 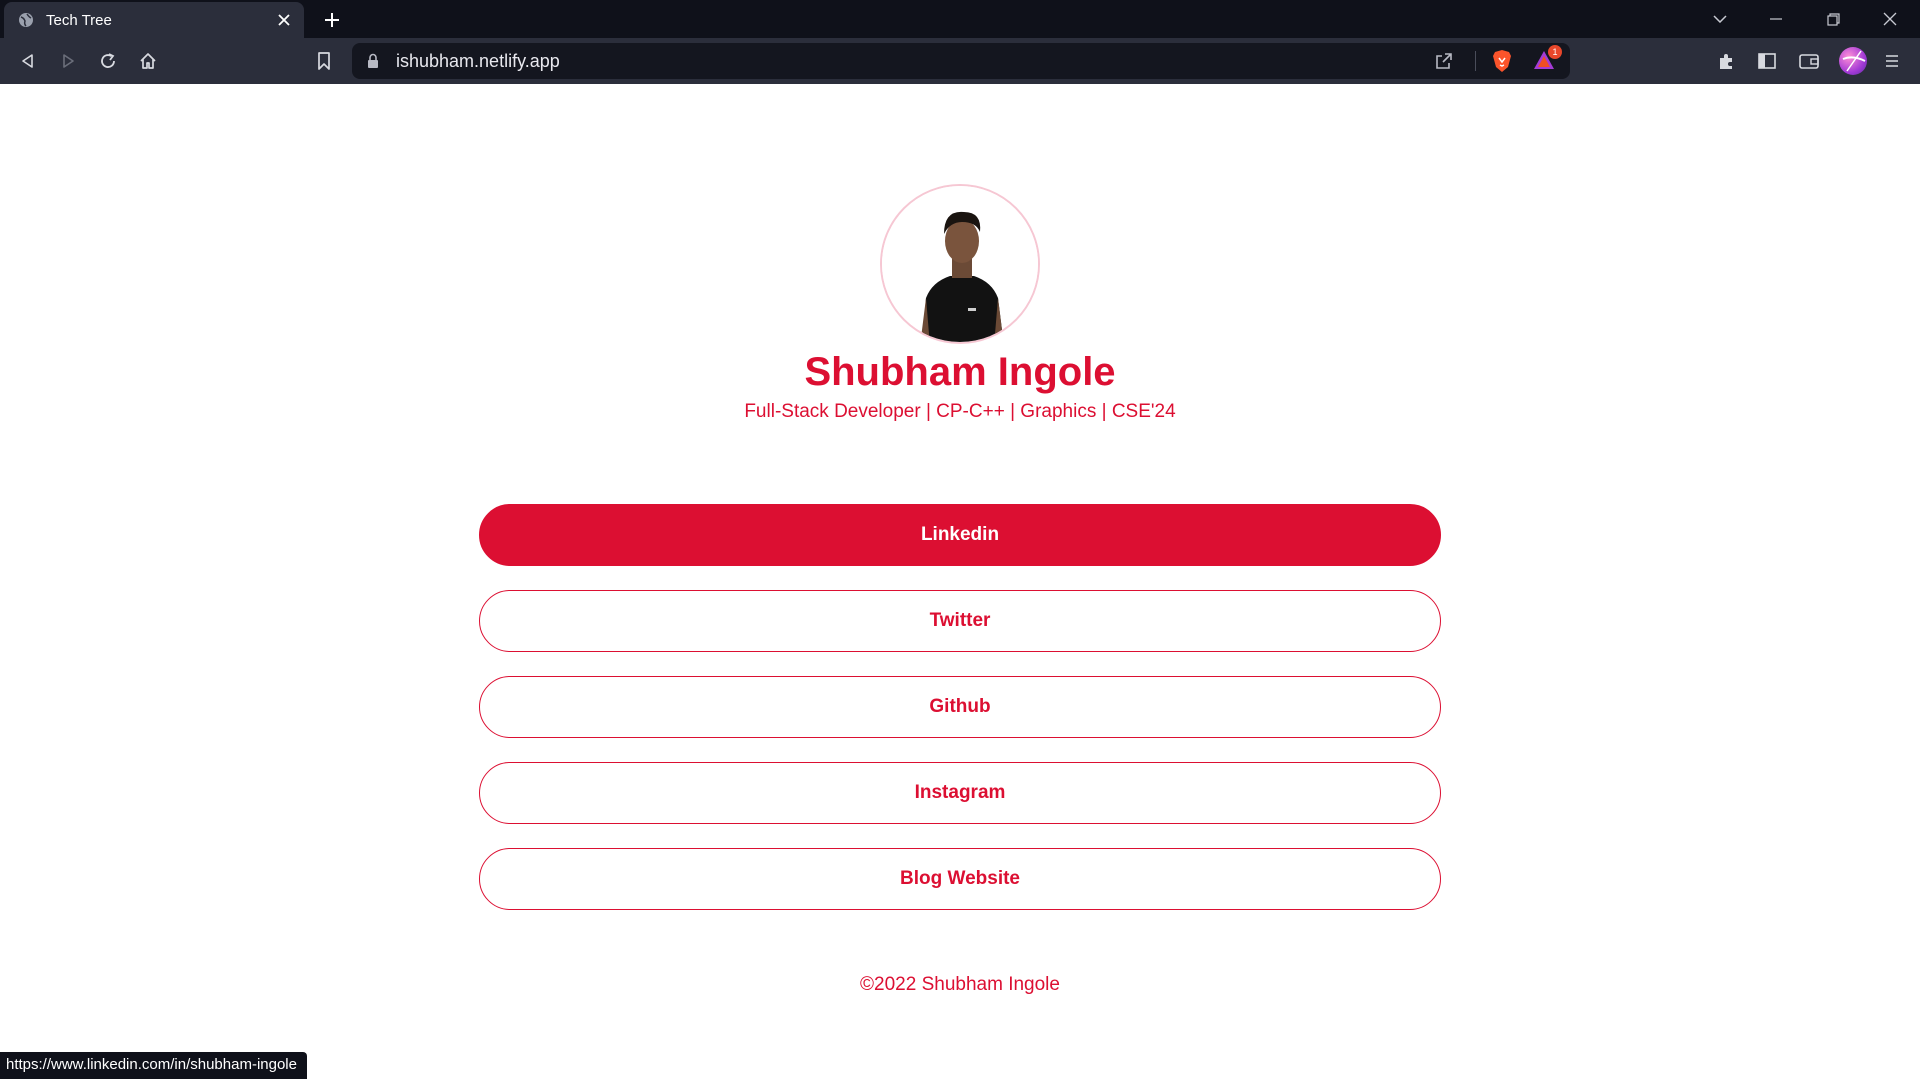 I want to click on menu-icon, so click(x=1892, y=61).